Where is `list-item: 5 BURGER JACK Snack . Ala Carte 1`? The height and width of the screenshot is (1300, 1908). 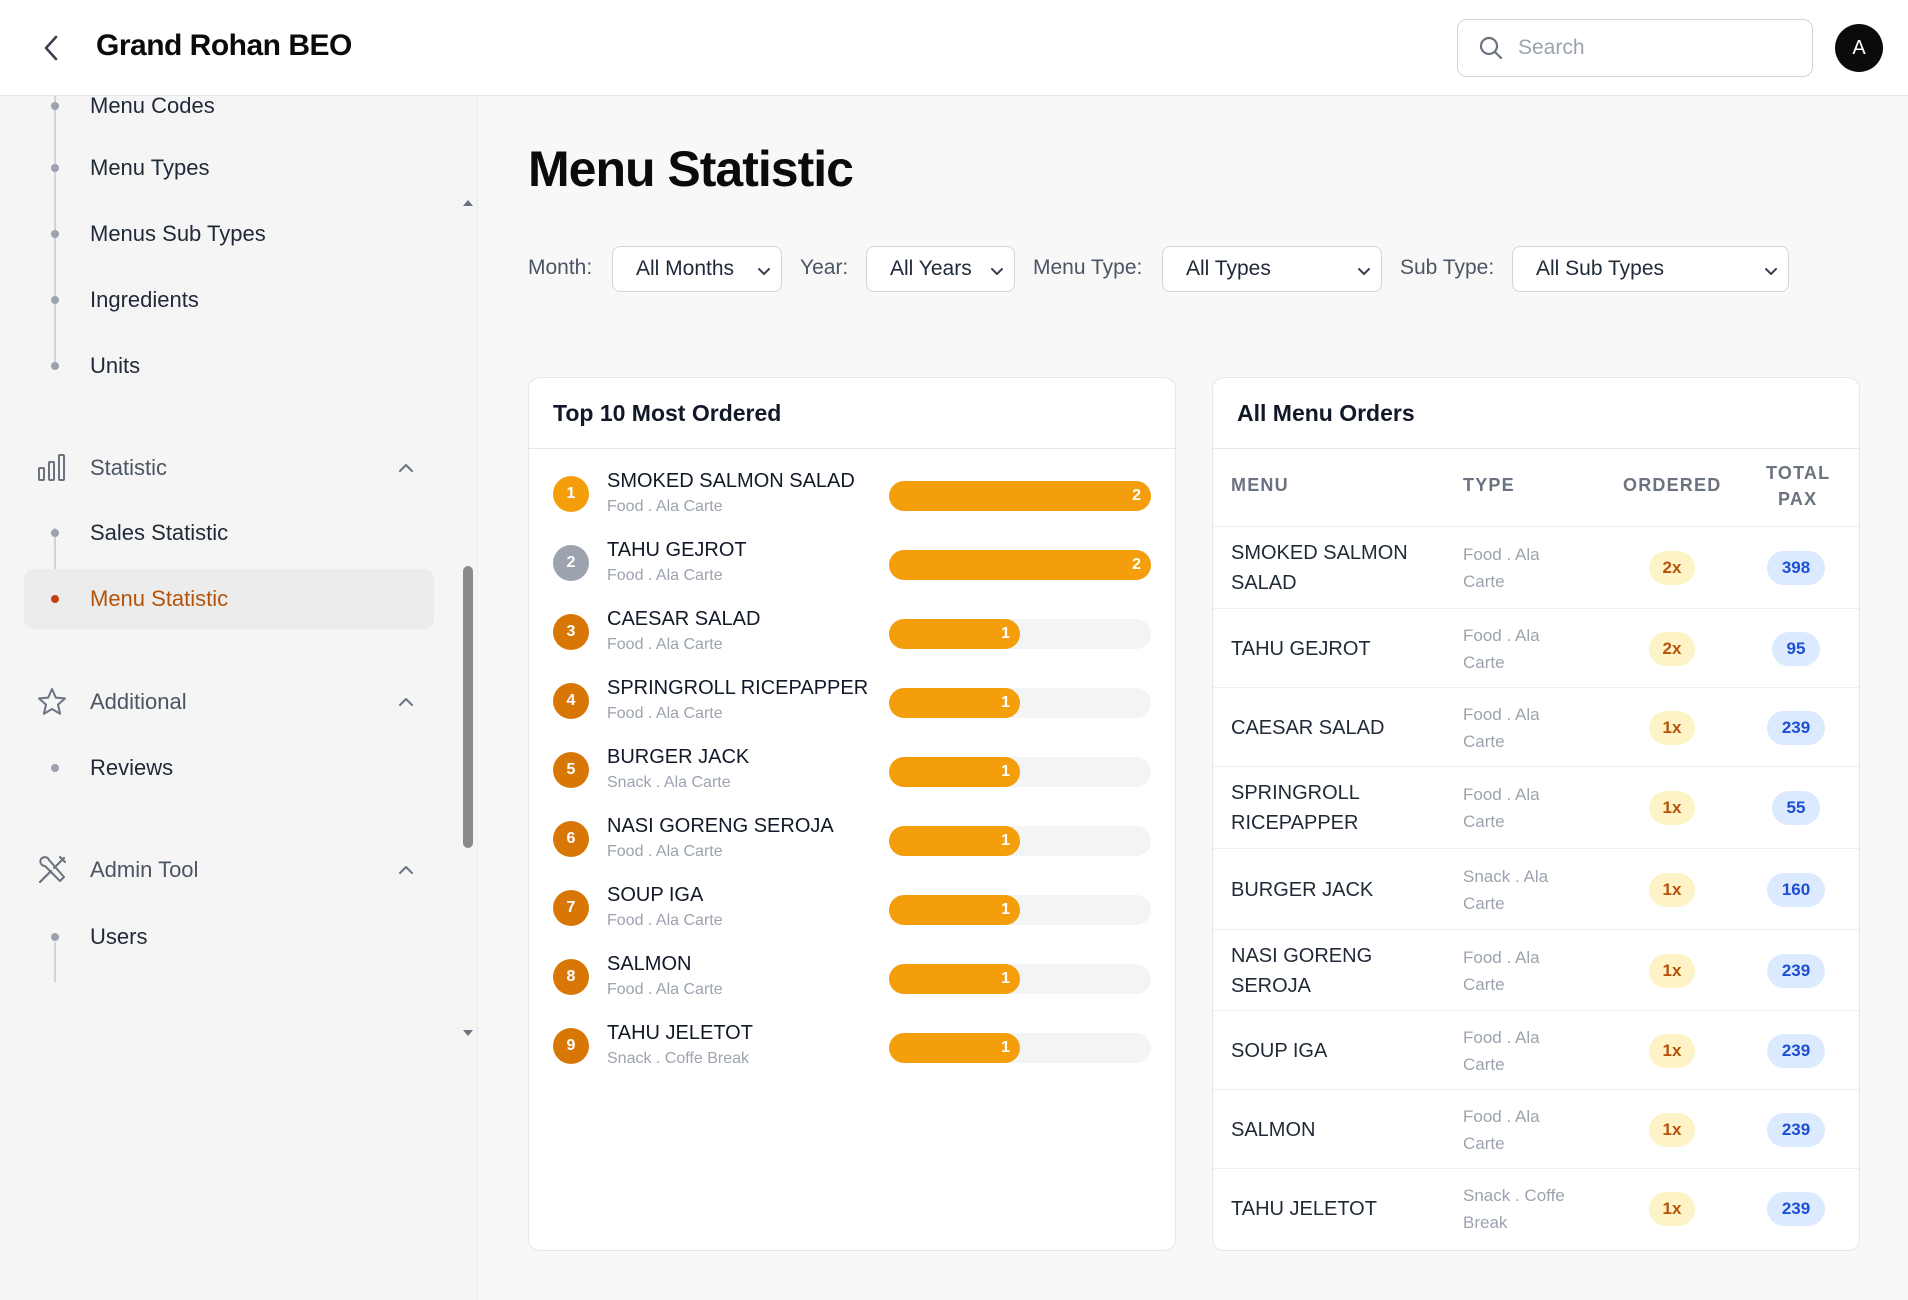
list-item: 5 BURGER JACK Snack . Ala Carte 1 is located at coordinates (852, 774).